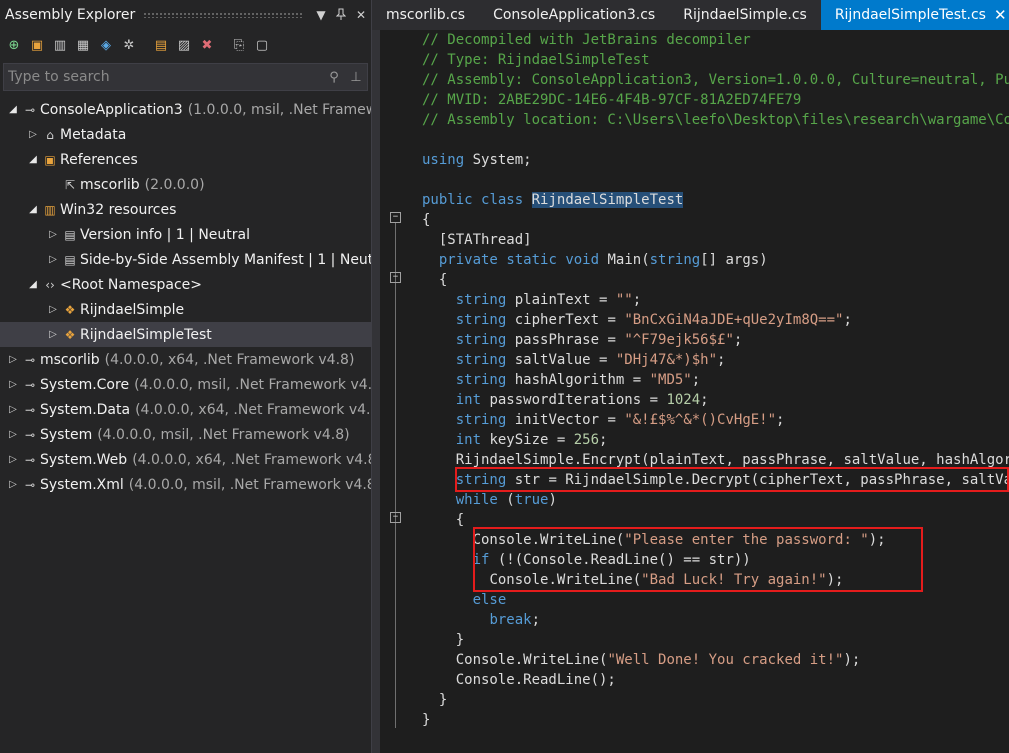  Describe the element at coordinates (239, 45) in the screenshot. I see `export-project-icon: ⎘` at that location.